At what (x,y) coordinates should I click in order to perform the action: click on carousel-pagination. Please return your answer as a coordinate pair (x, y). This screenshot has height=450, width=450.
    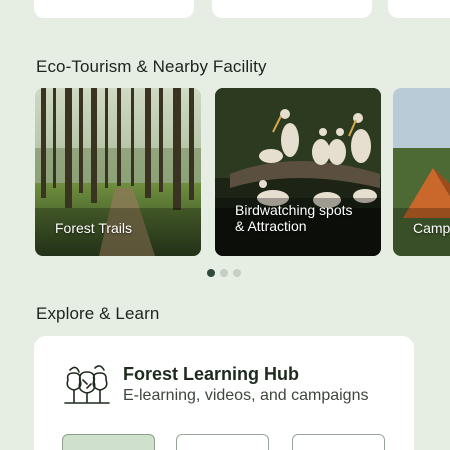
    Looking at the image, I should click on (224, 273).